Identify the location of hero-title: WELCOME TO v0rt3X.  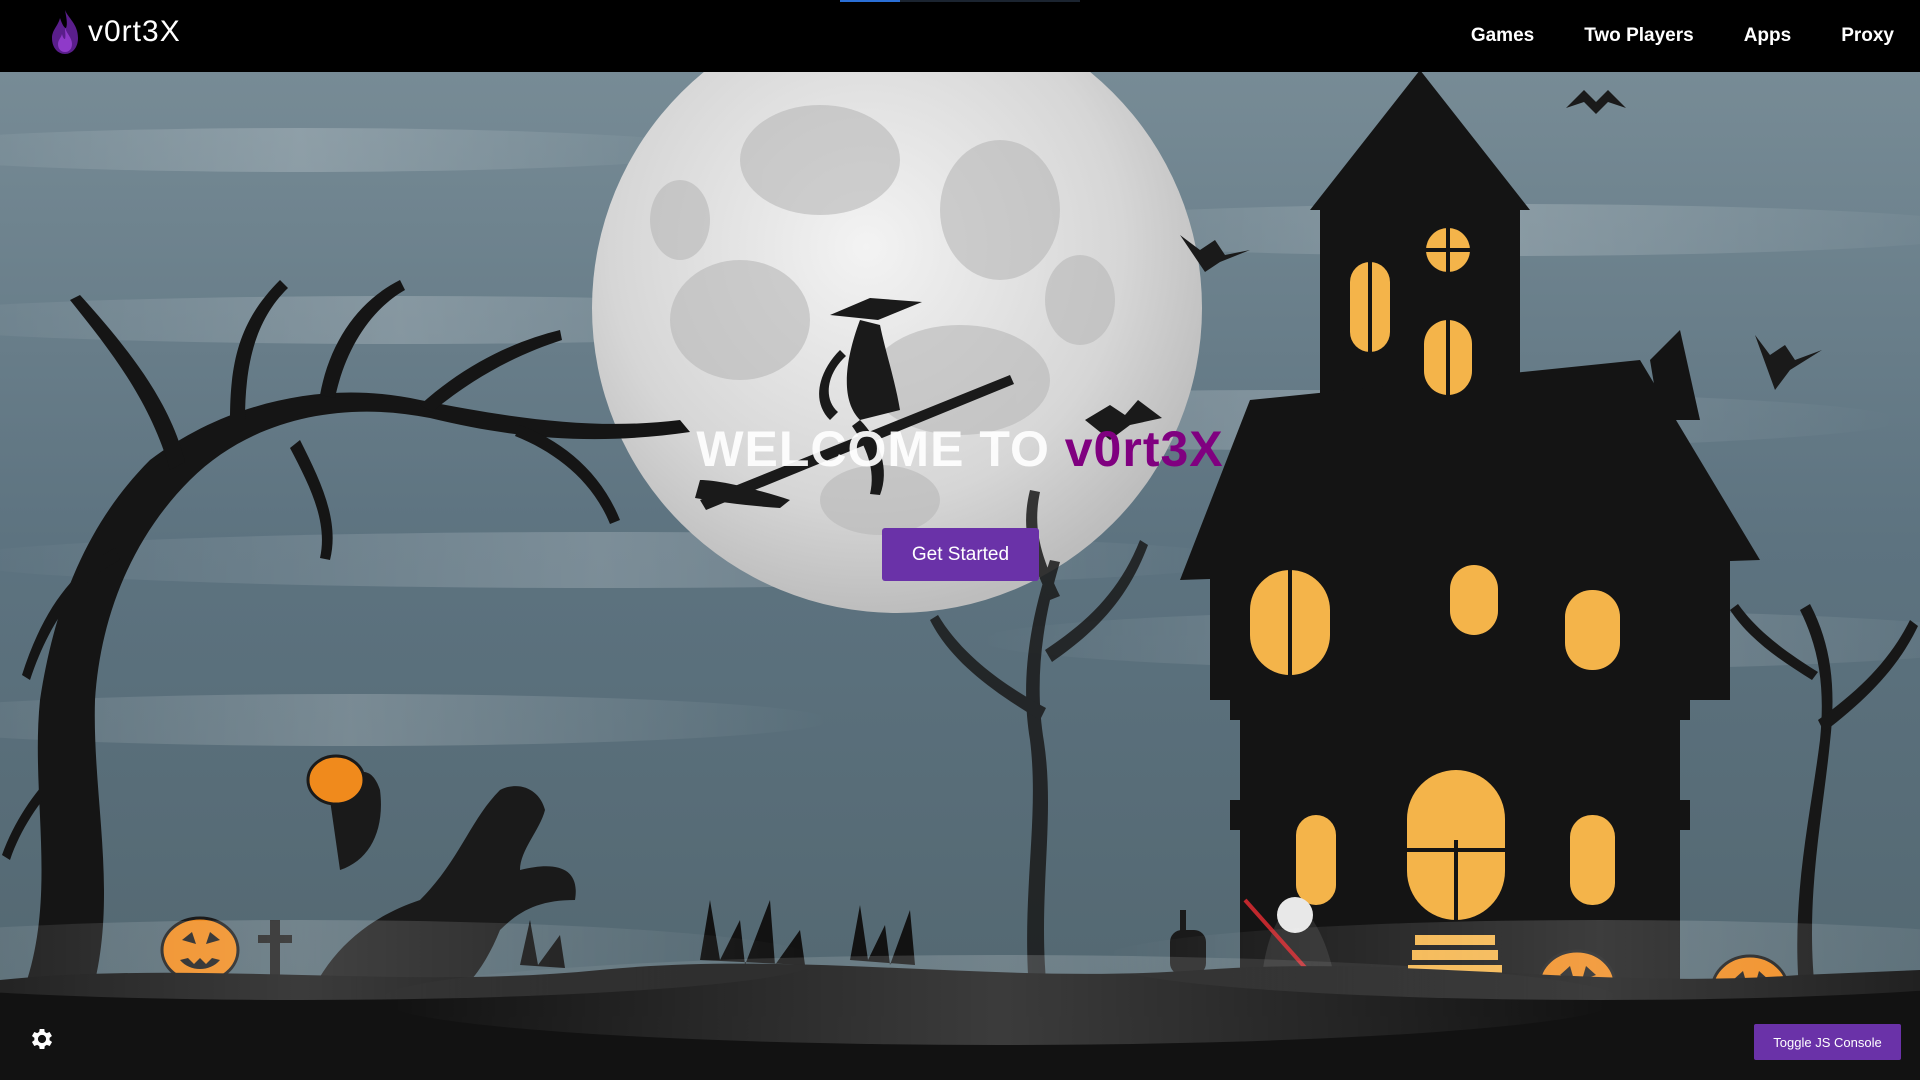
(960, 449).